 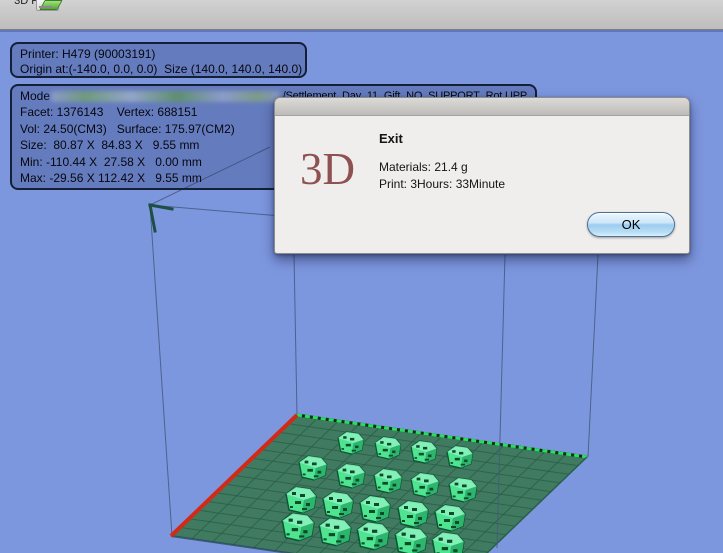 What do you see at coordinates (327, 169) in the screenshot?
I see `3d-logo: 3D` at bounding box center [327, 169].